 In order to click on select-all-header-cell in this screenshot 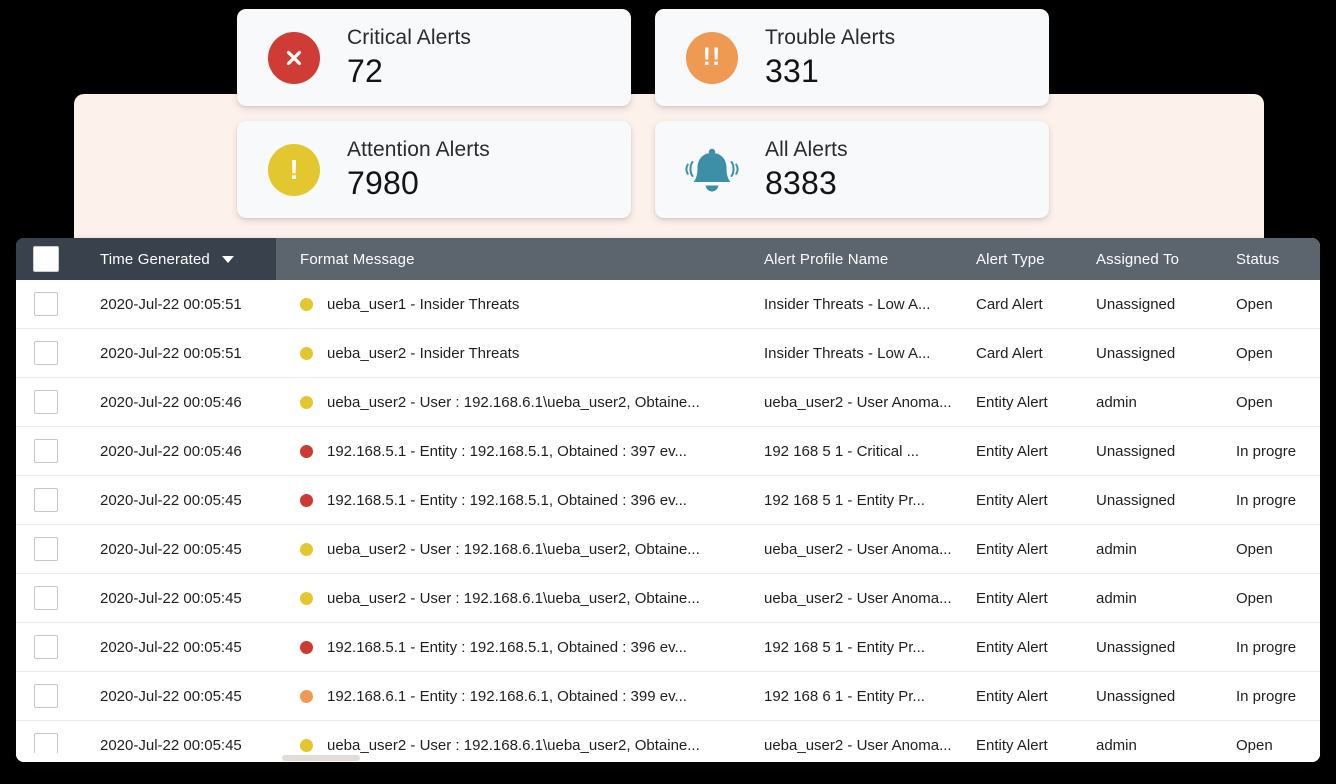, I will do `click(46, 259)`.